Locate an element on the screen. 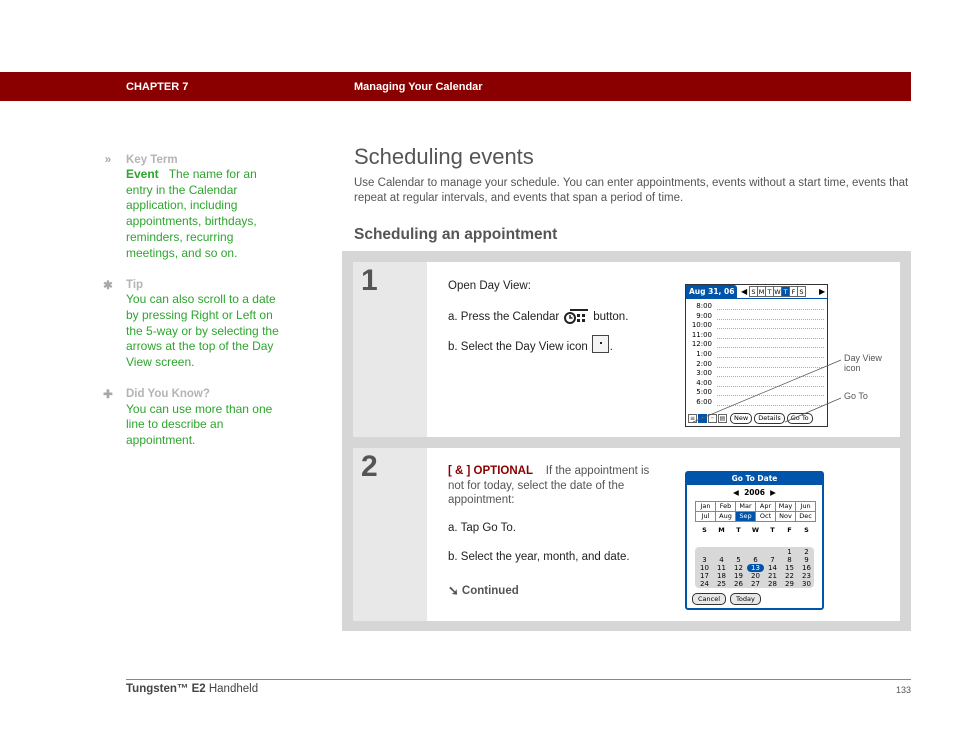 The width and height of the screenshot is (954, 738). weekday-label: W is located at coordinates (755, 530).